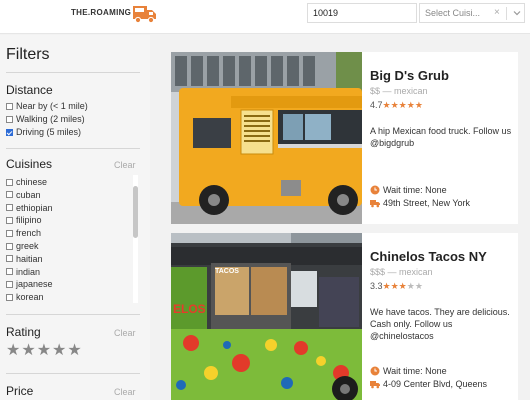  I want to click on distance-option-driving: Driving (5 miles), so click(43, 132).